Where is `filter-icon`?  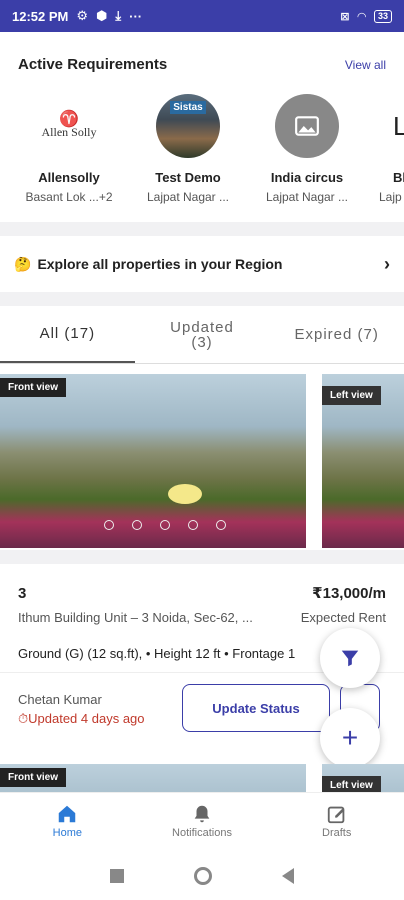
filter-icon is located at coordinates (350, 658).